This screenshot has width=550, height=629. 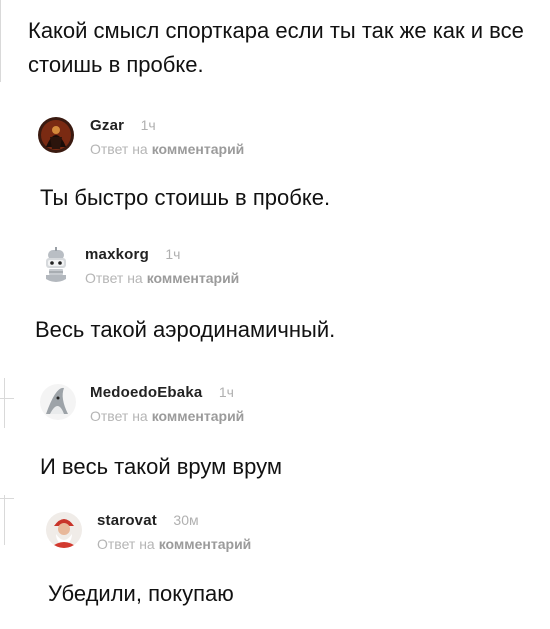 I want to click on avatar-warrior-icon, so click(x=56, y=135).